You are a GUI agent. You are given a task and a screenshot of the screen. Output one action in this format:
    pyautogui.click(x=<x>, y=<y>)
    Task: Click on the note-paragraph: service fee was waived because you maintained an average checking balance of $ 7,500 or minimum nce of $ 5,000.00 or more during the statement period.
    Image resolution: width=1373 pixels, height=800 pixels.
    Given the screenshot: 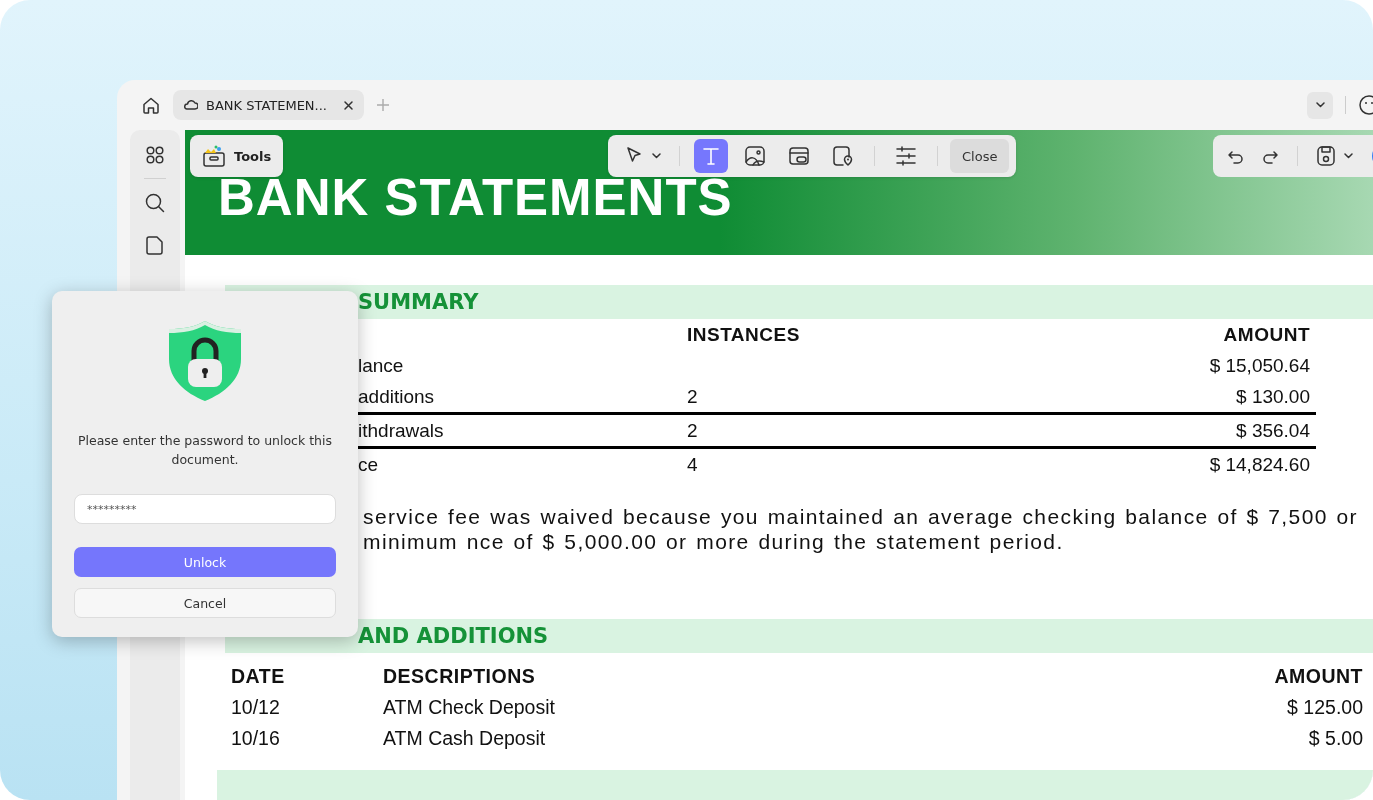 What is the action you would take?
    pyautogui.click(x=861, y=529)
    